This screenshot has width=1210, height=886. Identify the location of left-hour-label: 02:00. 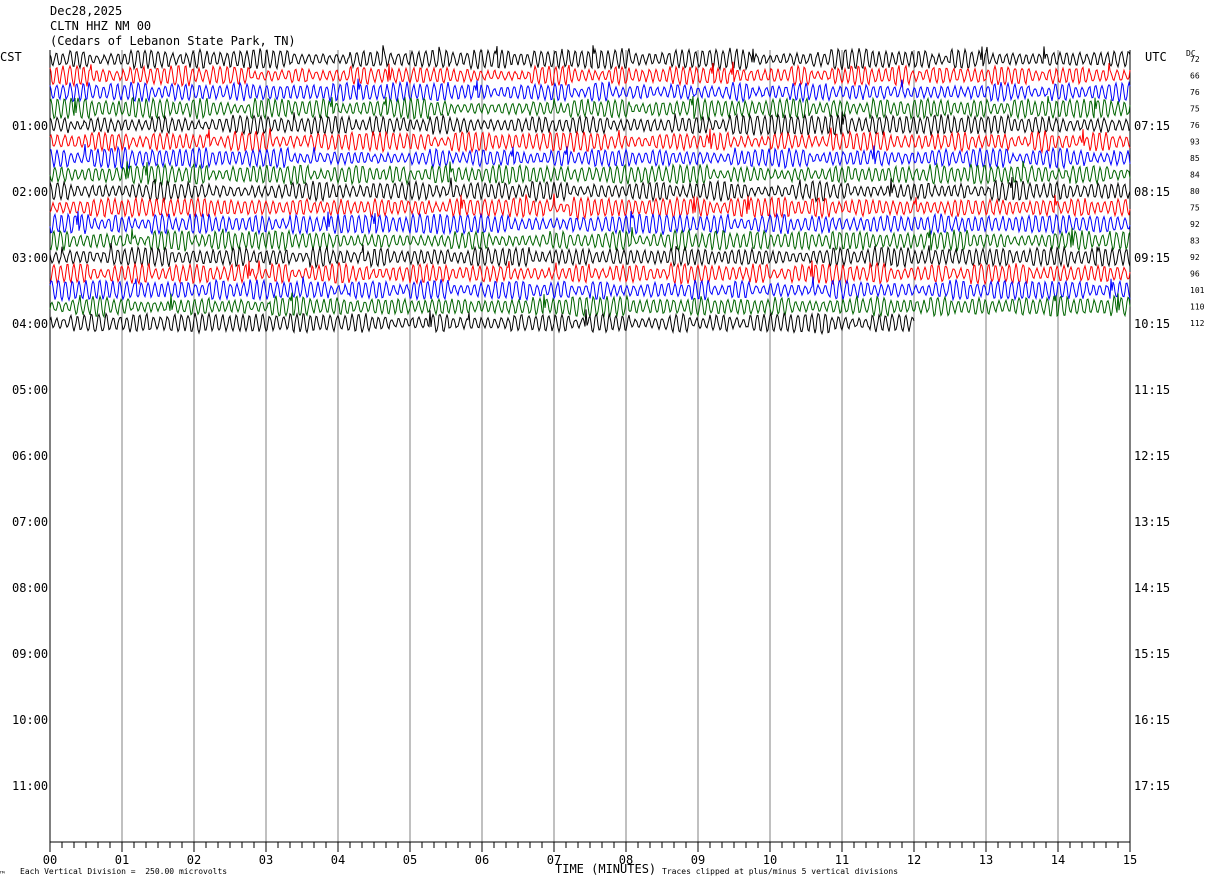
(30, 192).